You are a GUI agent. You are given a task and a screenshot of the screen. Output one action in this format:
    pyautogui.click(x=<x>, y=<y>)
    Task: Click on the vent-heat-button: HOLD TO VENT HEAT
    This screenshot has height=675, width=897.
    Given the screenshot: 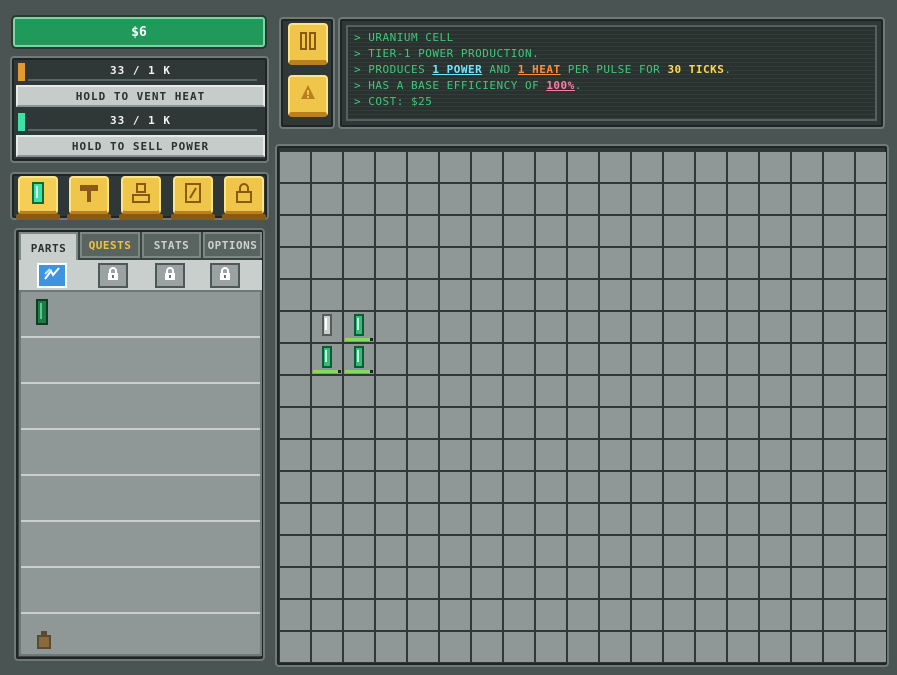 What is the action you would take?
    pyautogui.click(x=140, y=96)
    